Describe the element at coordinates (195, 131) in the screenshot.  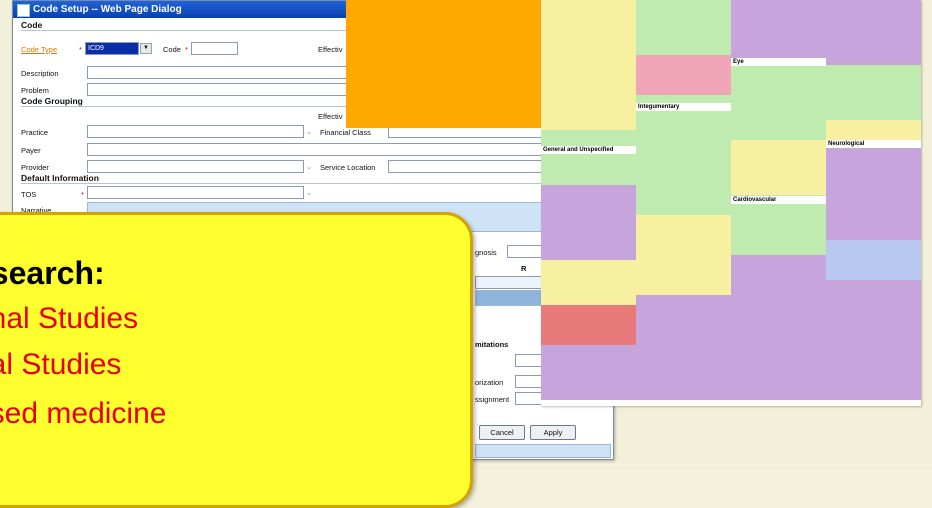
I see `practice-select` at that location.